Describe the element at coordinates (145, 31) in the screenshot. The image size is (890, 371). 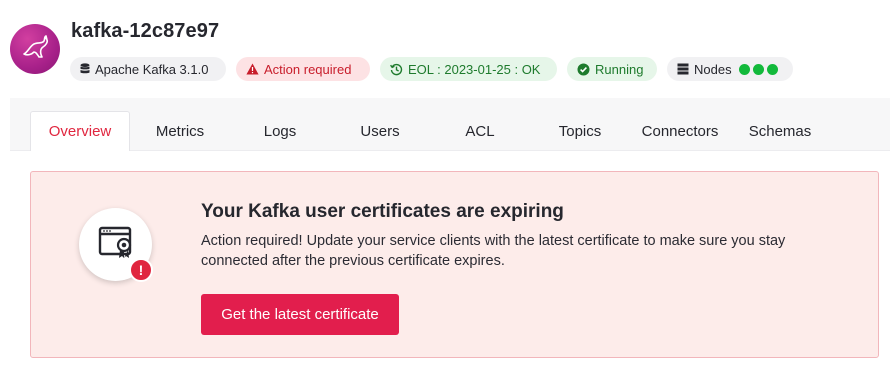
I see `service-title: kafka-12c87e97` at that location.